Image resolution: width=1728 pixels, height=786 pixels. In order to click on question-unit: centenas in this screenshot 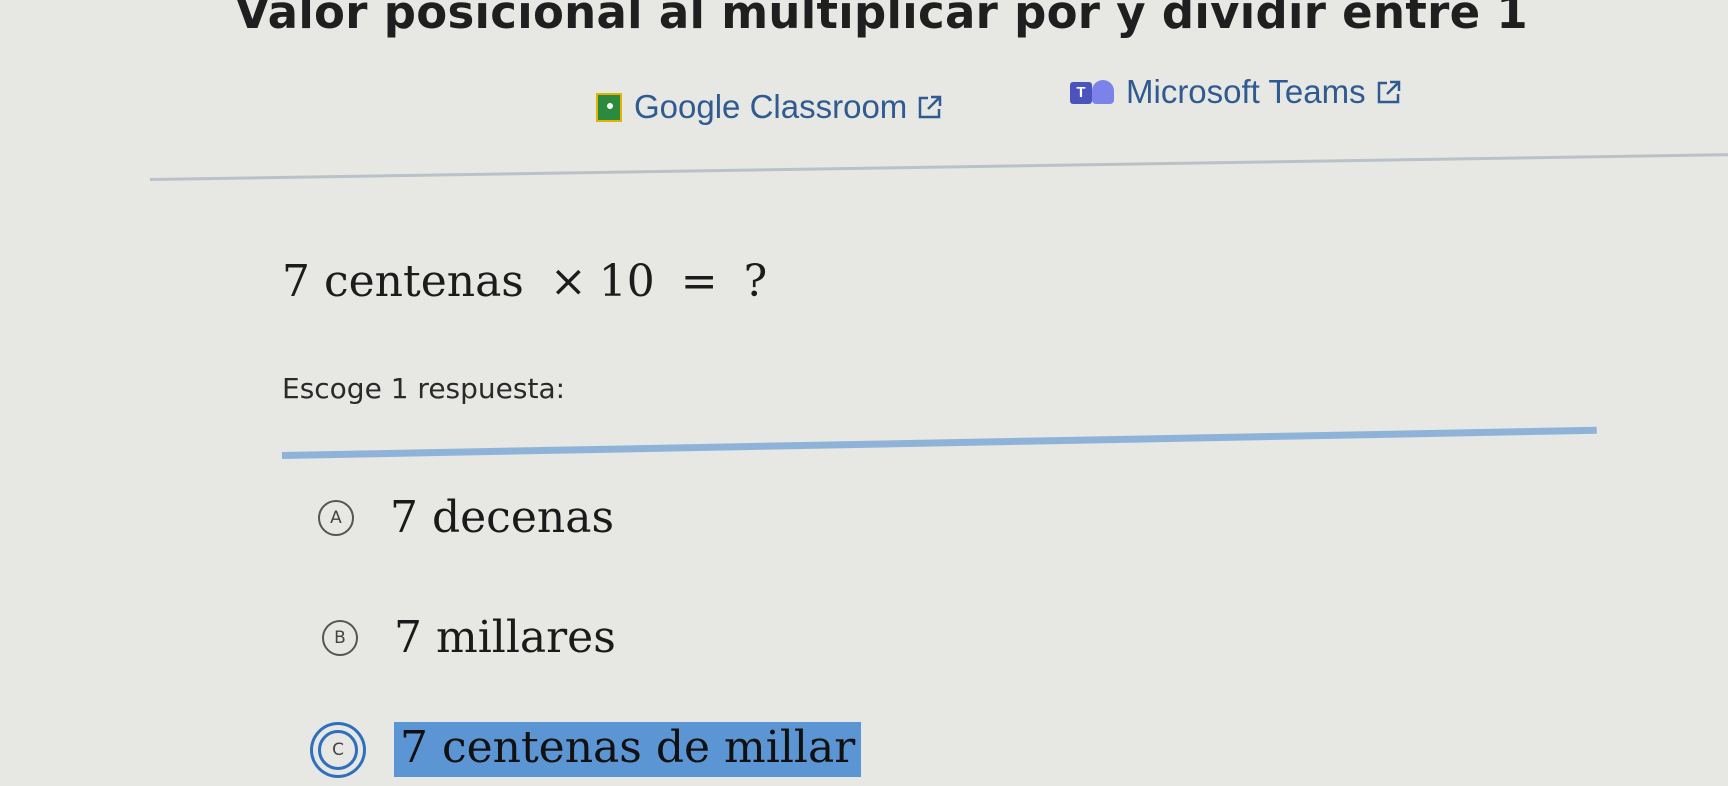, I will do `click(424, 281)`.